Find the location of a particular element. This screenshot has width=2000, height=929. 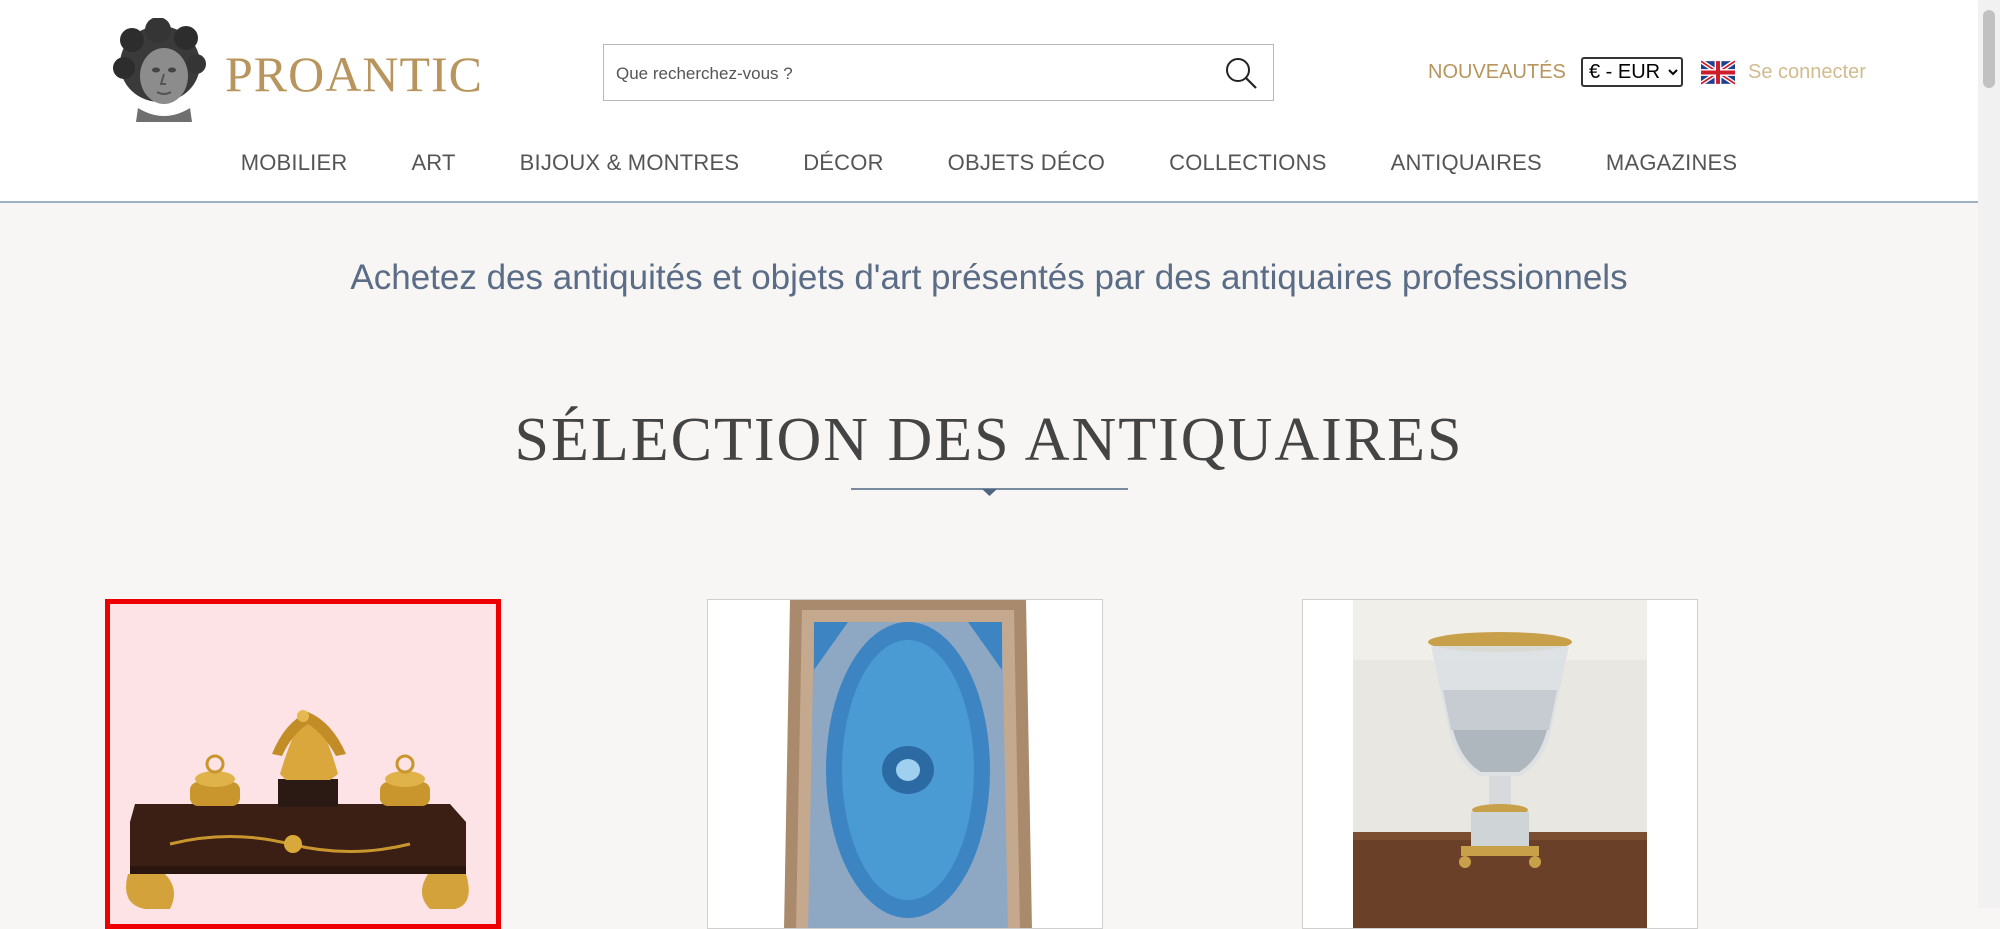

nav-item-bijoux-montres: BIJOUX & MONTRES is located at coordinates (630, 165).